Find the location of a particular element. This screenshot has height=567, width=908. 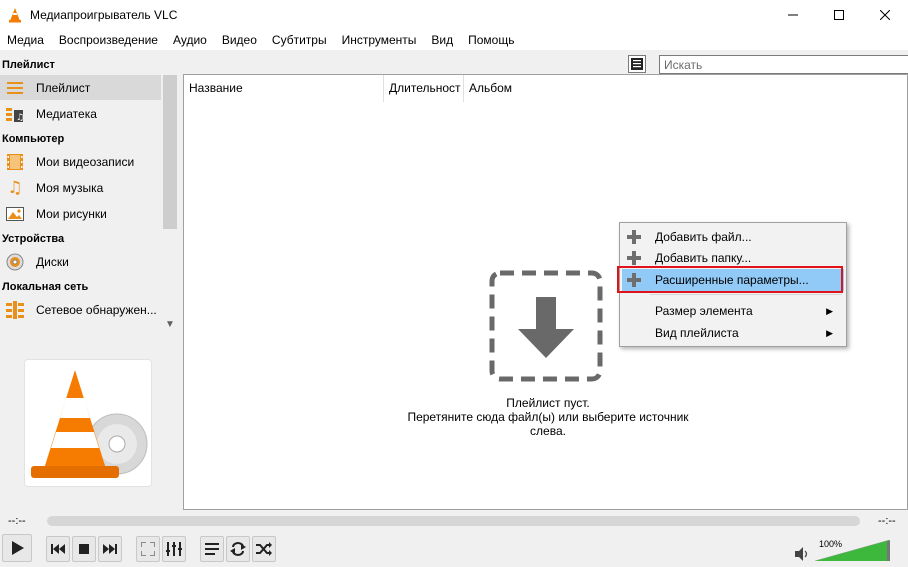

fullscreen-icon is located at coordinates (148, 549).